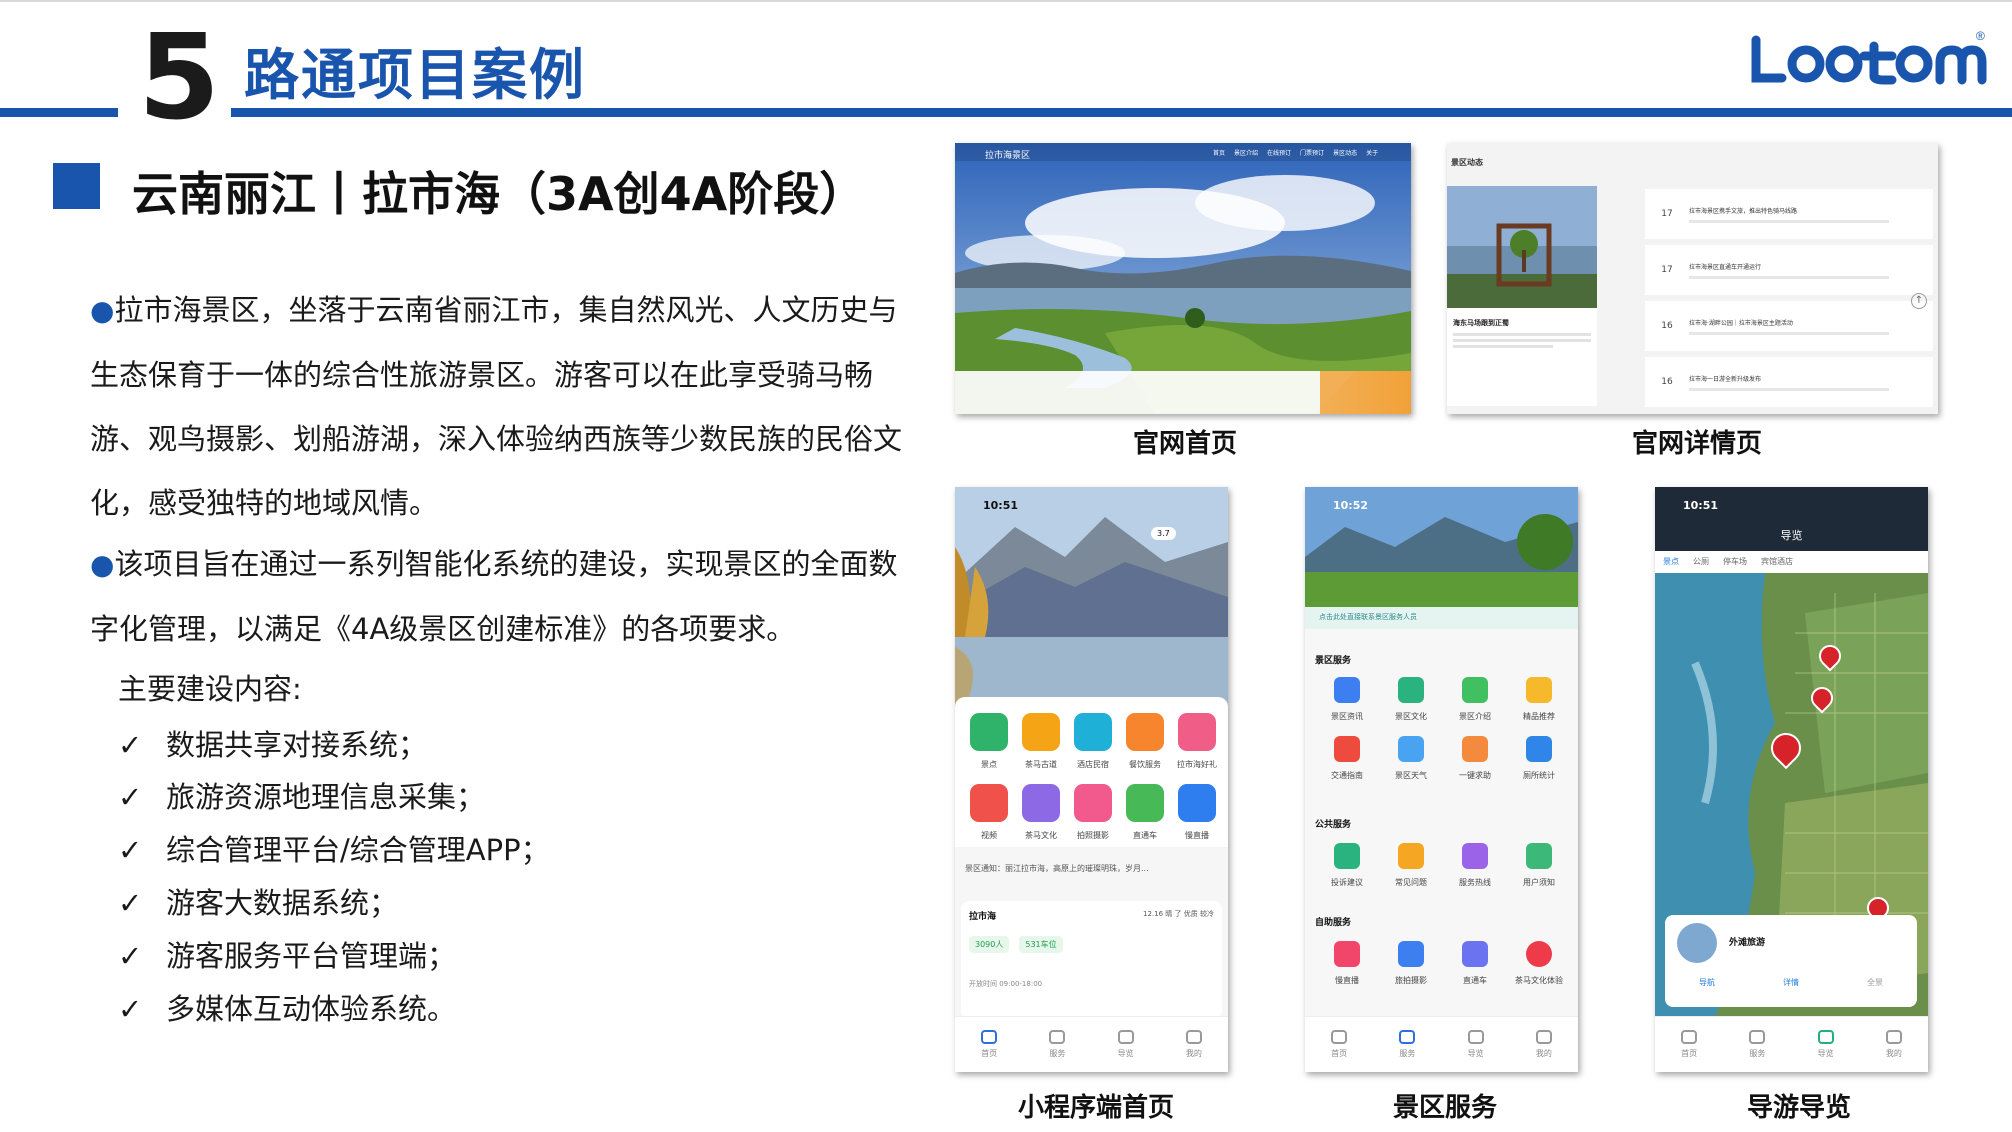 The height and width of the screenshot is (1132, 2012). What do you see at coordinates (1671, 562) in the screenshot?
I see `filter-tab: 景点` at bounding box center [1671, 562].